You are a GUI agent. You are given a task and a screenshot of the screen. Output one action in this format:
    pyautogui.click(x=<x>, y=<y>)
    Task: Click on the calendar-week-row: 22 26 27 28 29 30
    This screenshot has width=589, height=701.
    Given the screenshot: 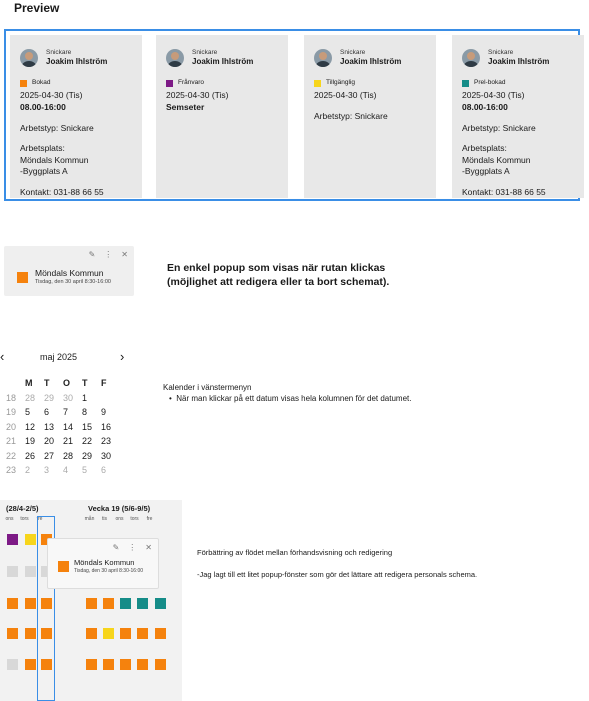 What is the action you would take?
    pyautogui.click(x=63, y=456)
    